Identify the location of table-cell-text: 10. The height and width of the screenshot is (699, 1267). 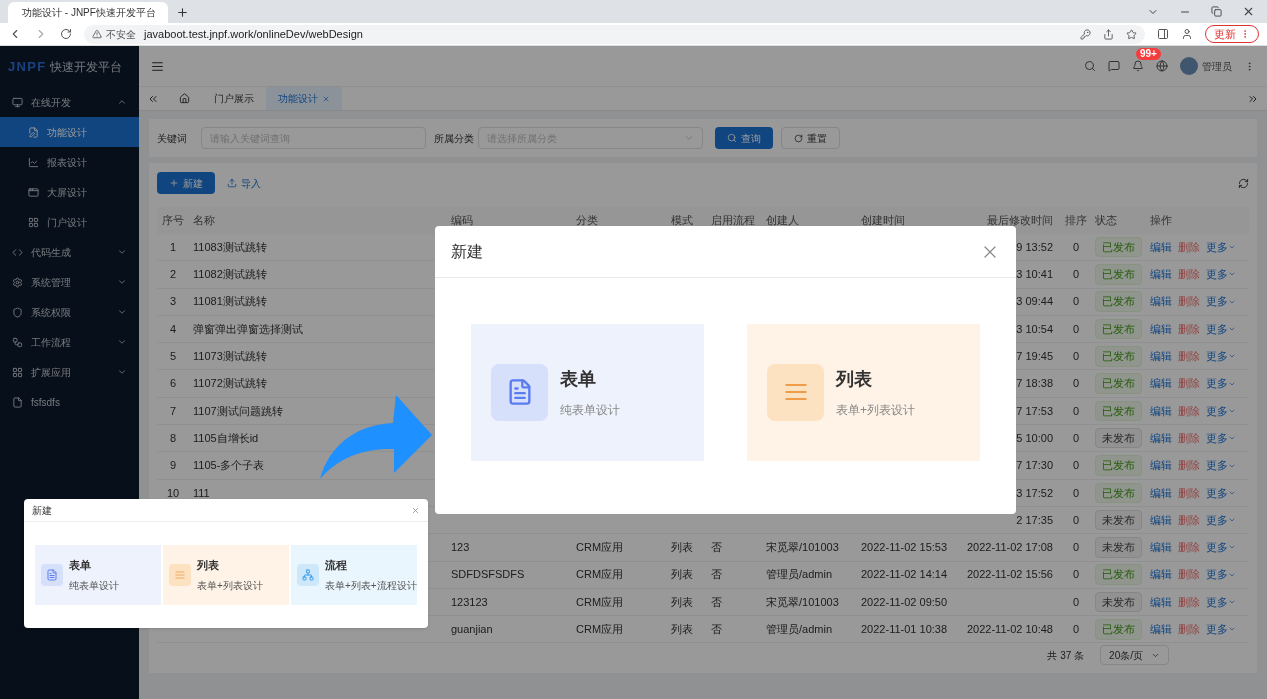
(173, 493).